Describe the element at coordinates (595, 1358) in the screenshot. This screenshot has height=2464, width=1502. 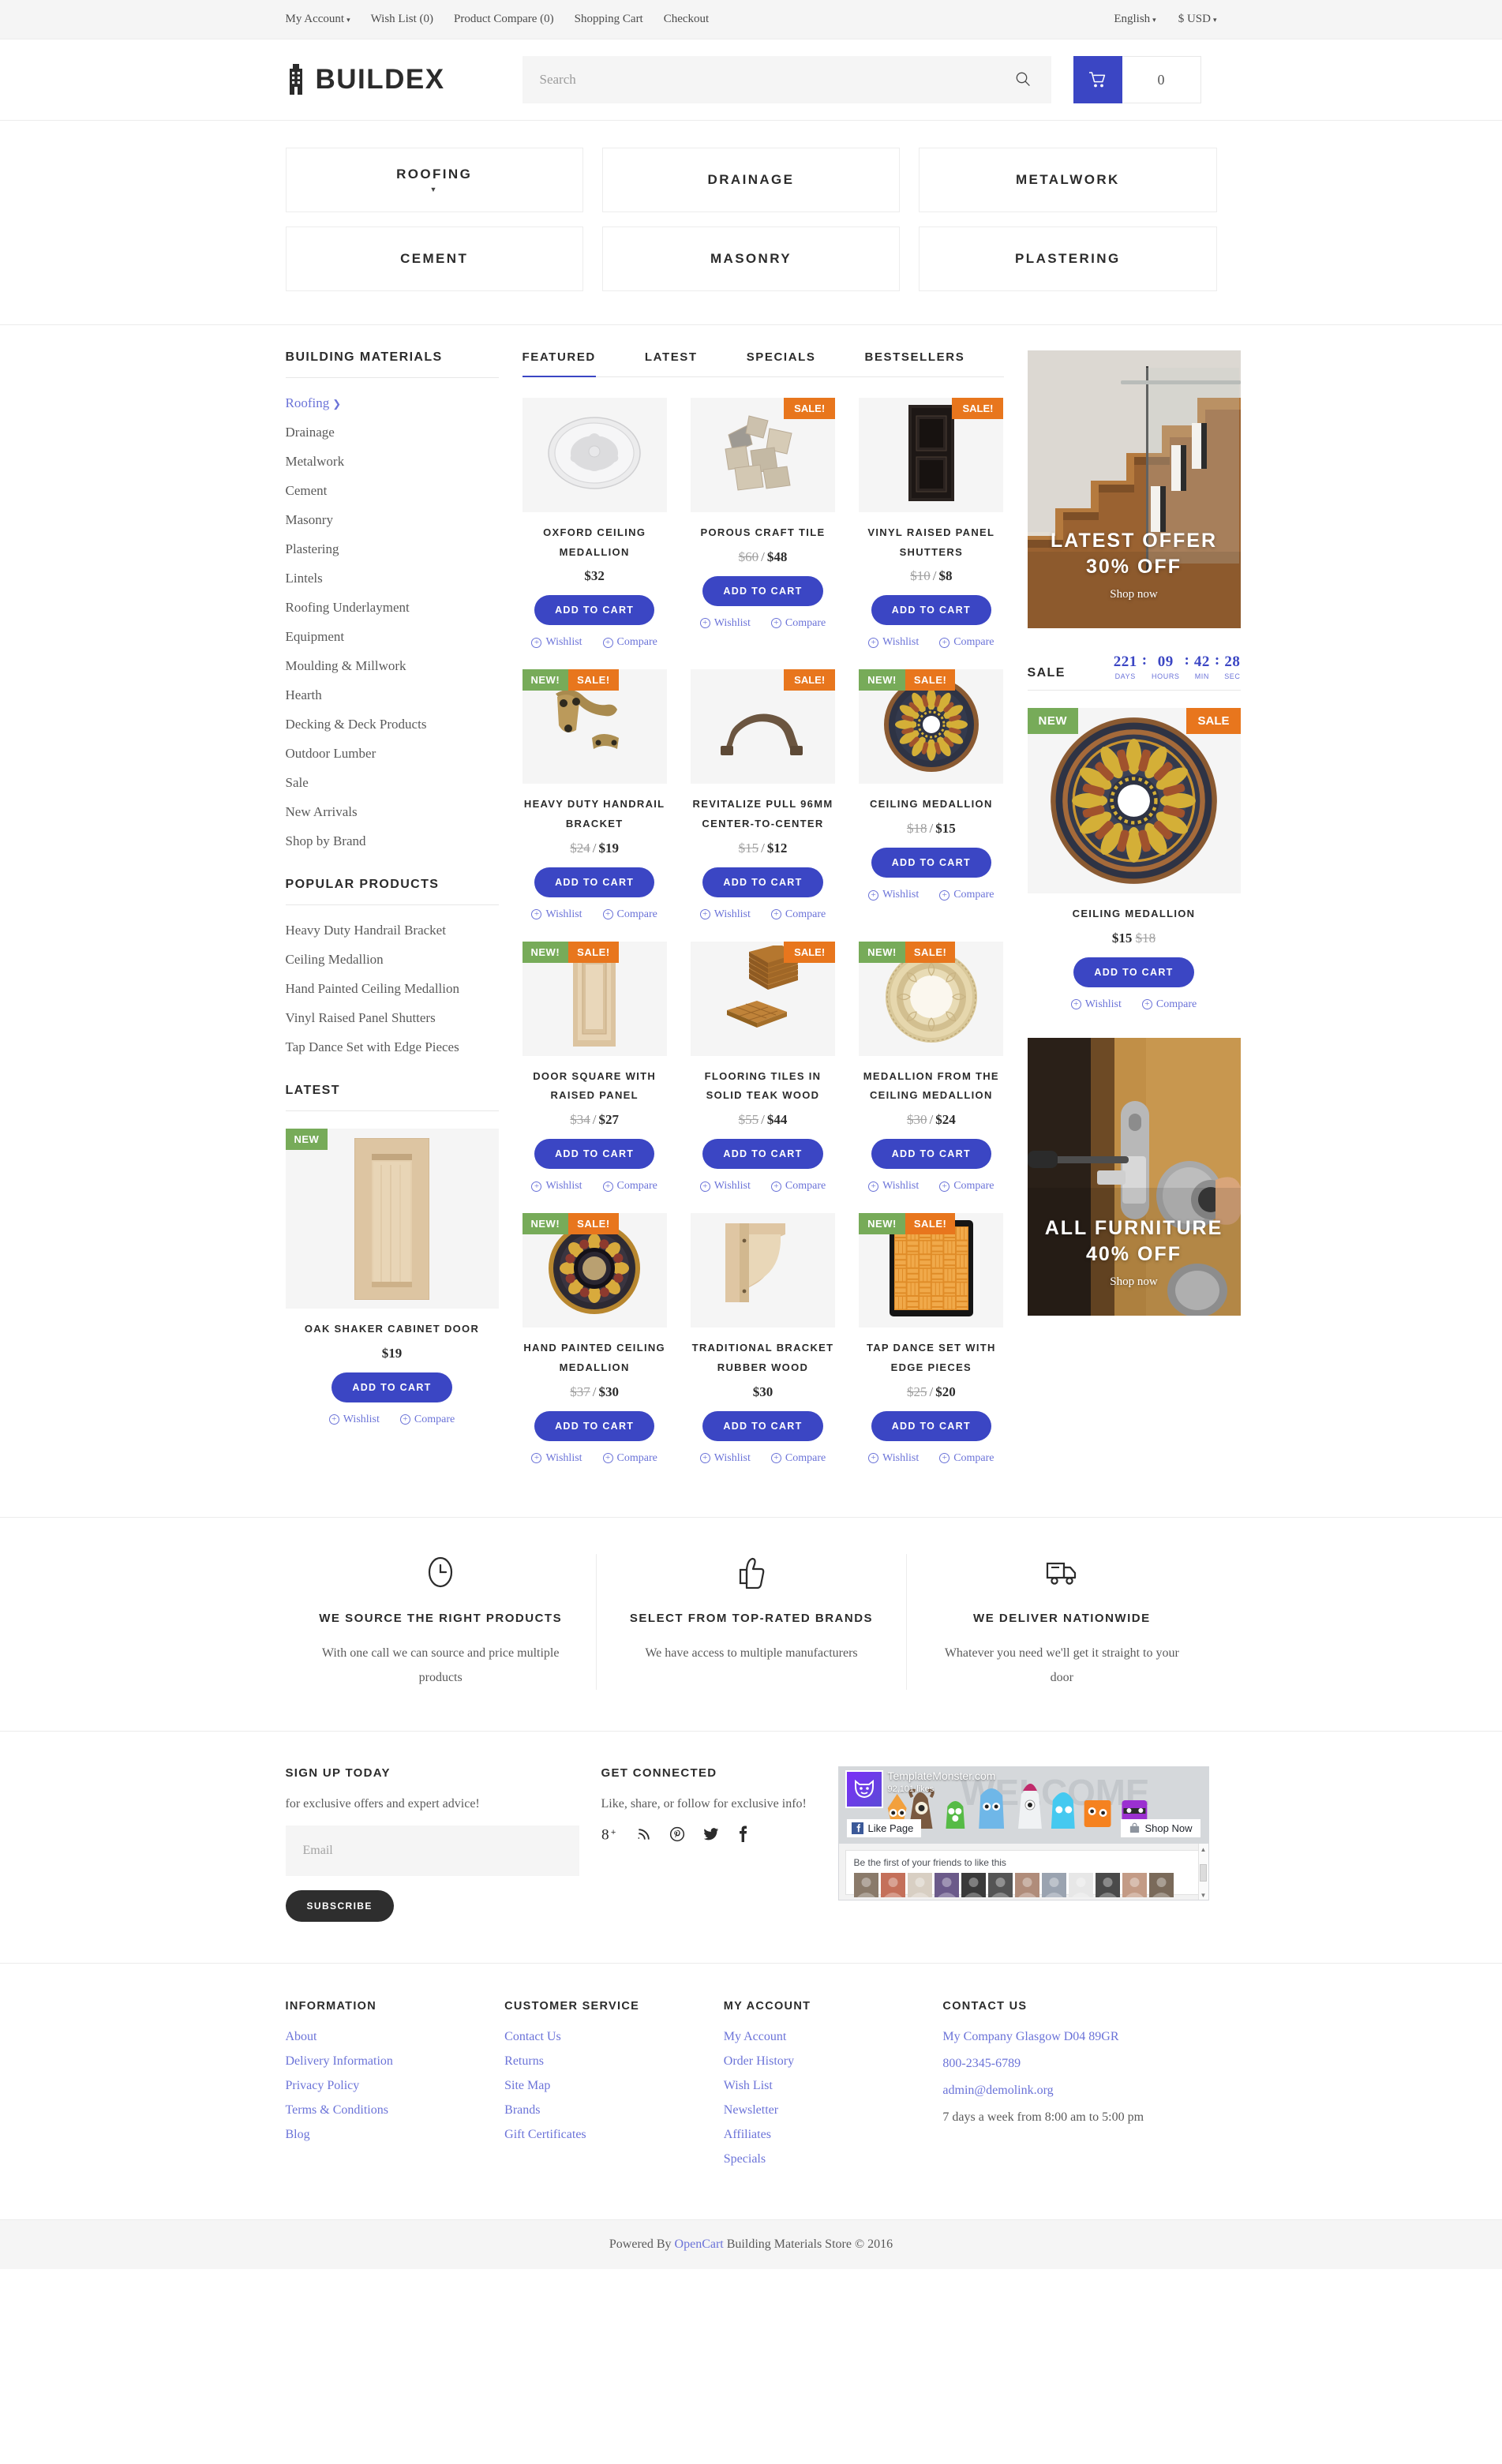
I see `product-title: HAND PAINTED CEILING MEDALLION` at that location.